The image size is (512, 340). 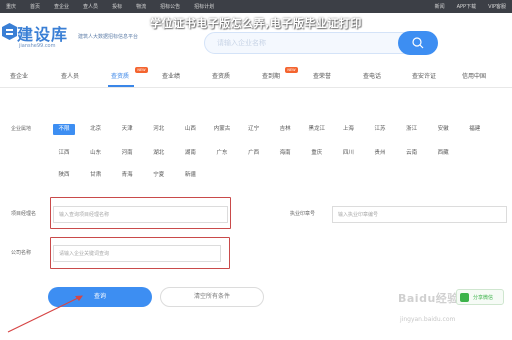 What do you see at coordinates (483, 298) in the screenshot?
I see `share-wechat-label: 分享微信` at bounding box center [483, 298].